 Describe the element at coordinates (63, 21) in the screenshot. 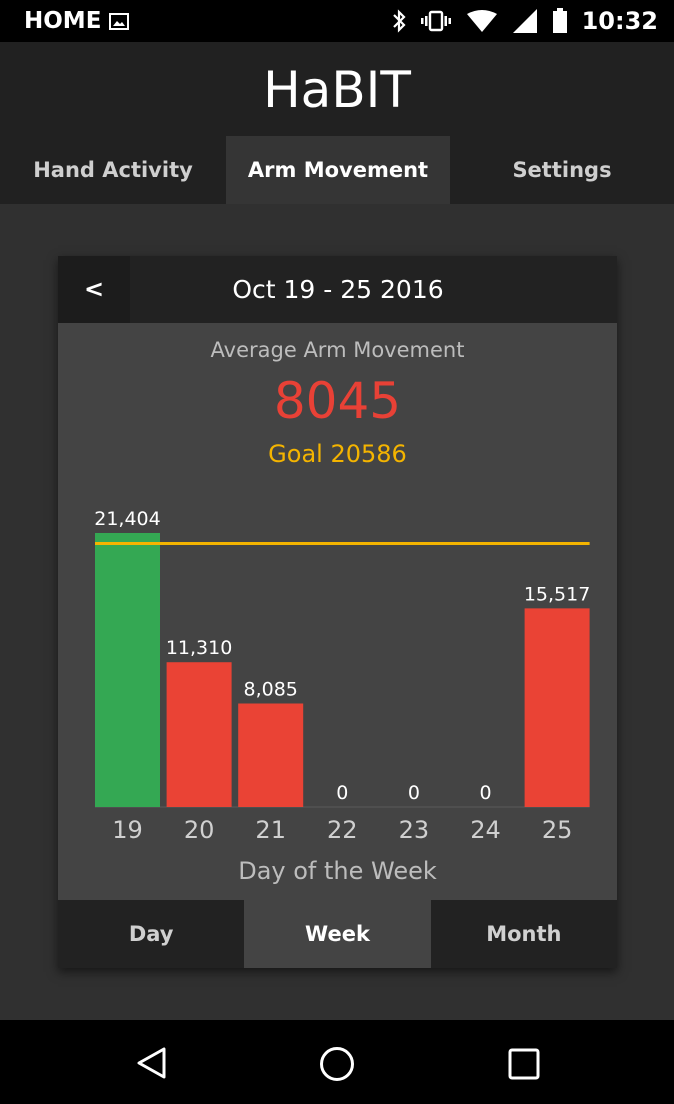

I see `carrier-label: HOME` at that location.